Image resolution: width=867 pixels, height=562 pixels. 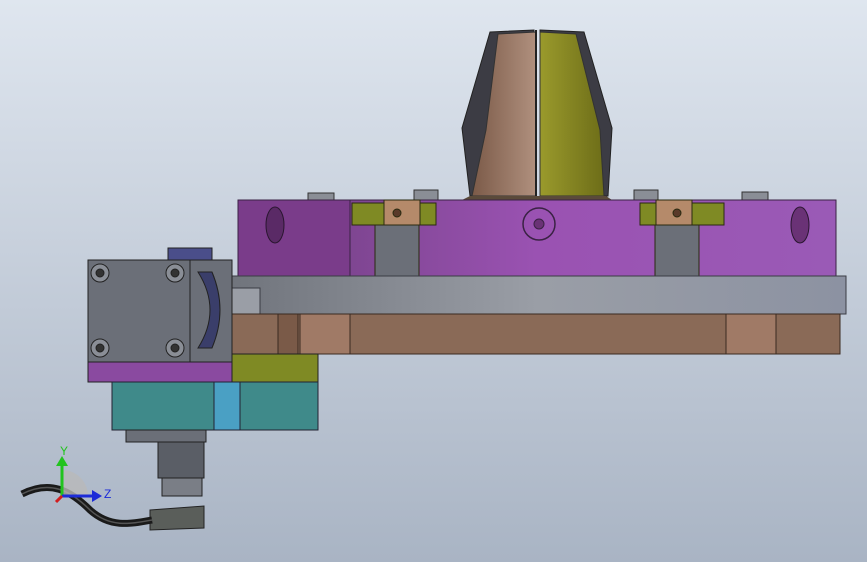 What do you see at coordinates (536, 334) in the screenshot?
I see `brown-base-plate` at bounding box center [536, 334].